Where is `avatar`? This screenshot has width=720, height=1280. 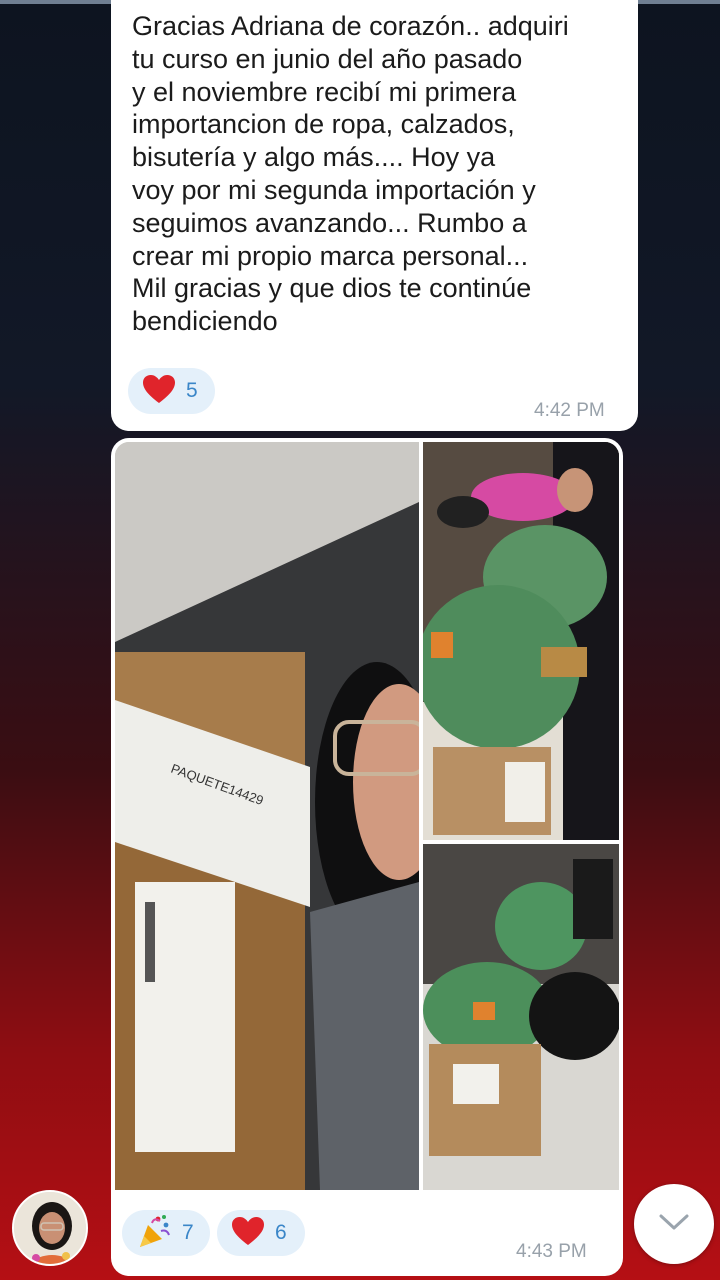 avatar is located at coordinates (50, 1228).